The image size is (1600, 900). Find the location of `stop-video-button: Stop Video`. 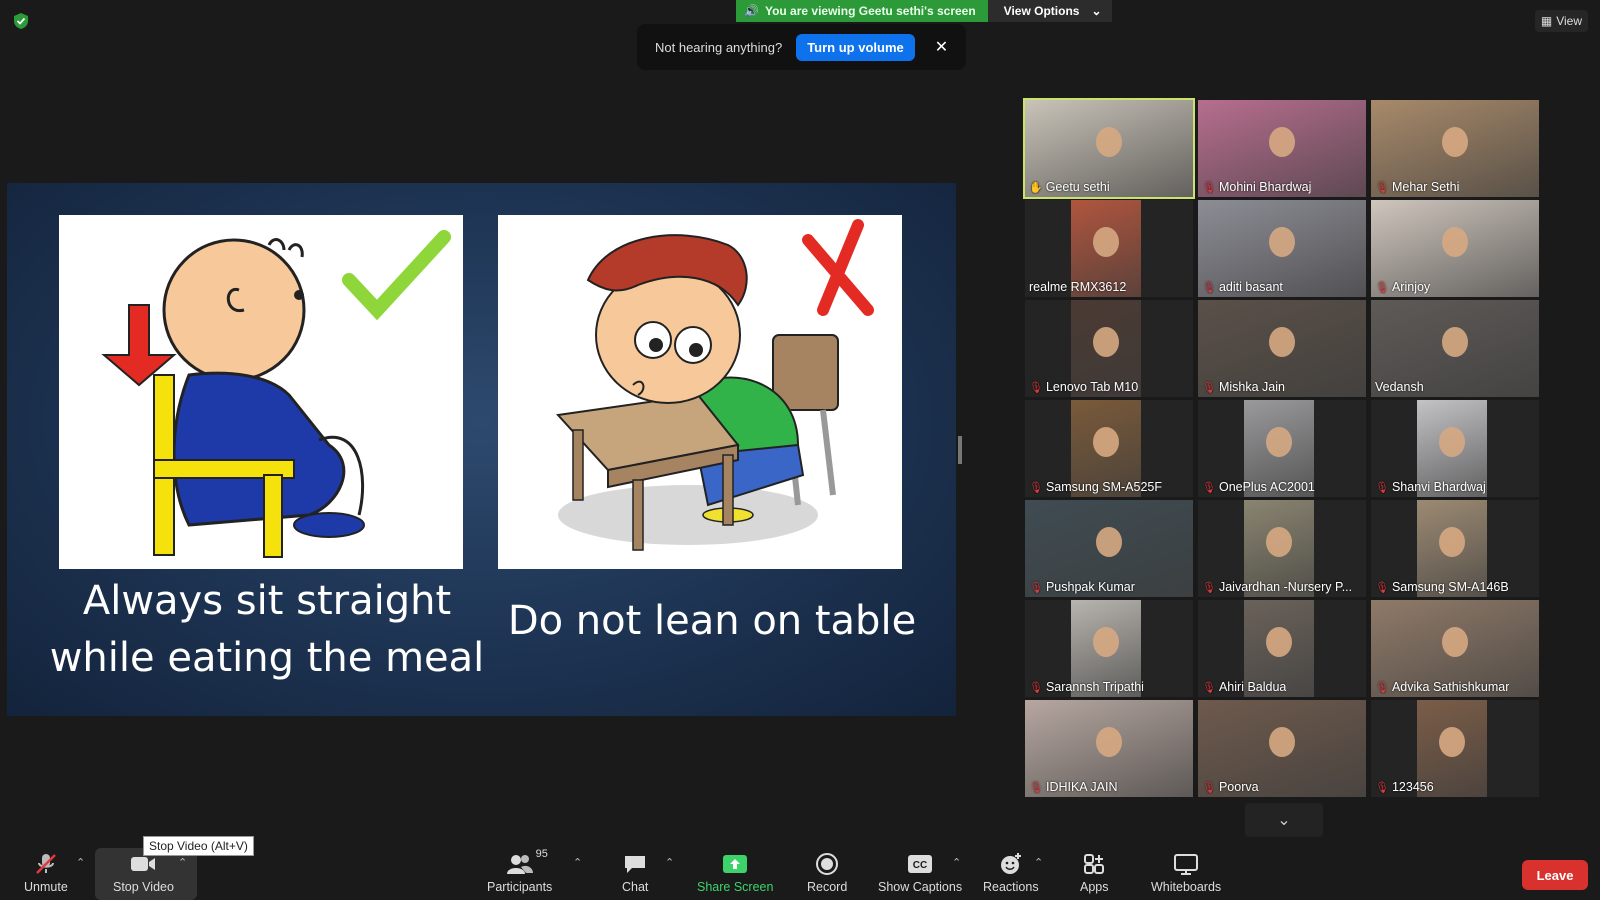

stop-video-button: Stop Video is located at coordinates (143, 872).